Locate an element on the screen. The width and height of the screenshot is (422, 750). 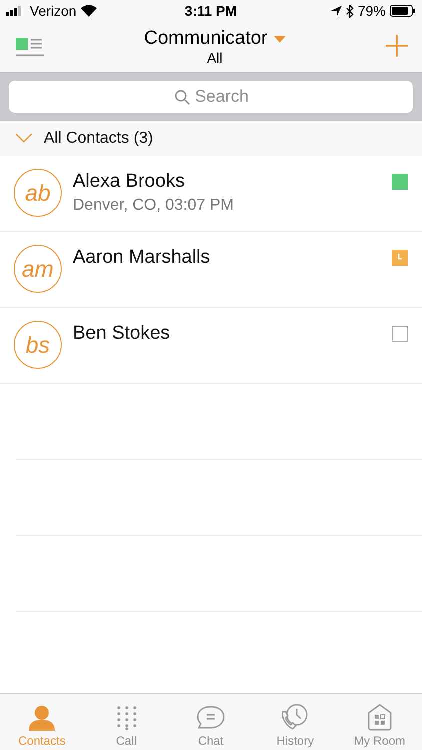
tab-bar-item: My Room is located at coordinates (380, 722).